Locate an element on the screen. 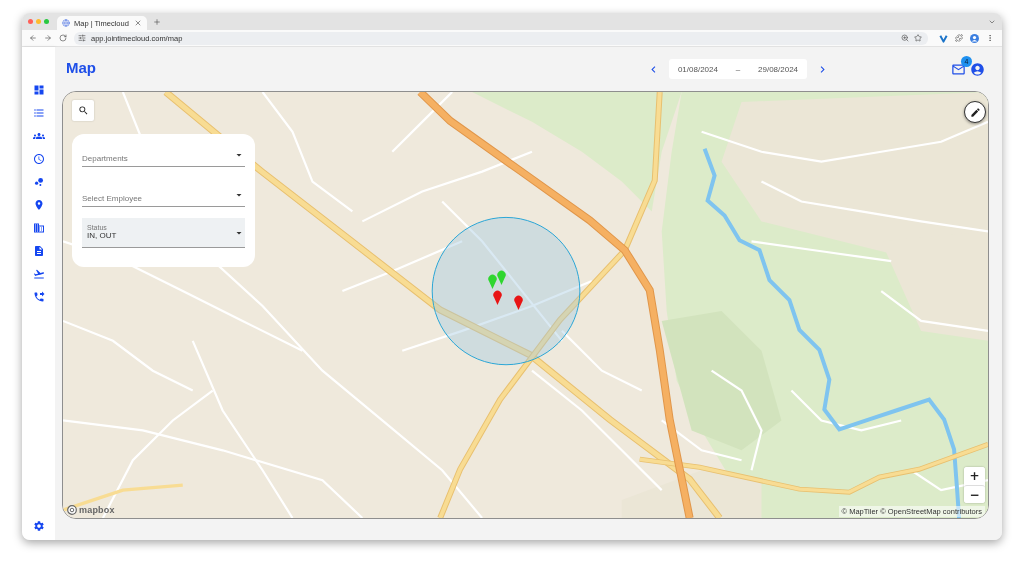  dashboard-icon is located at coordinates (38, 90).